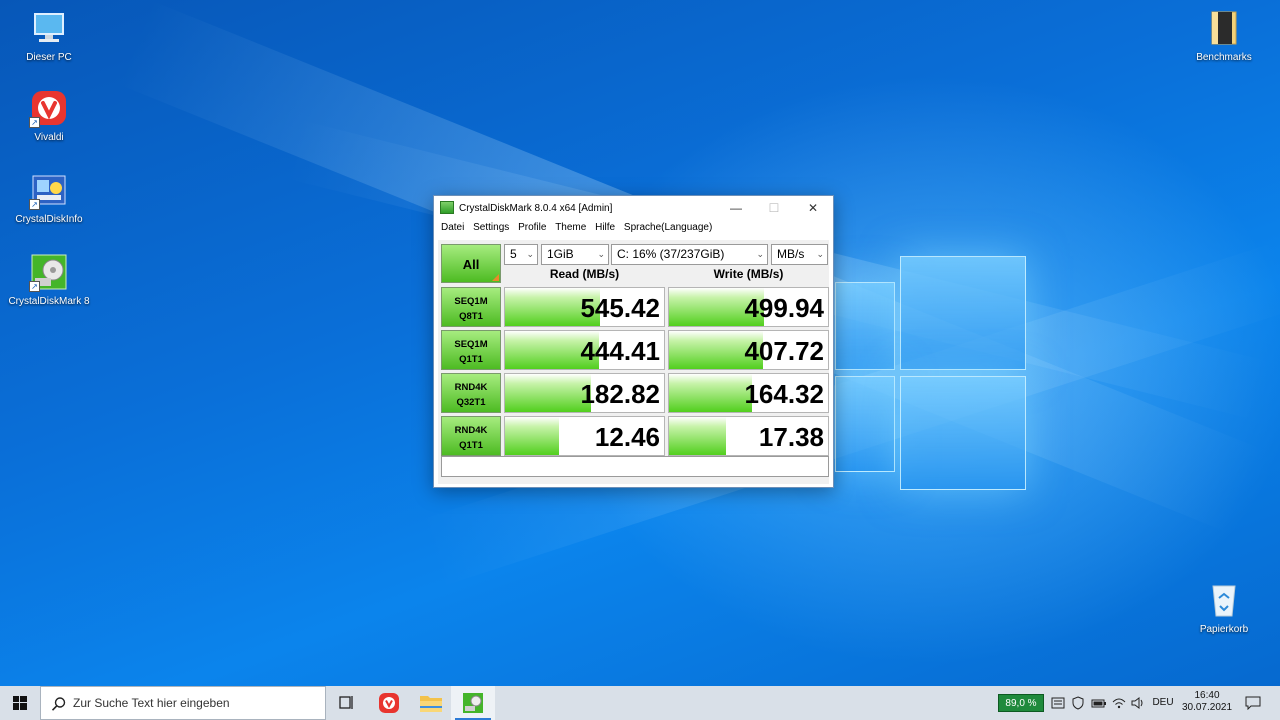 The width and height of the screenshot is (1280, 720). I want to click on vivaldi-icon, so click(389, 703).